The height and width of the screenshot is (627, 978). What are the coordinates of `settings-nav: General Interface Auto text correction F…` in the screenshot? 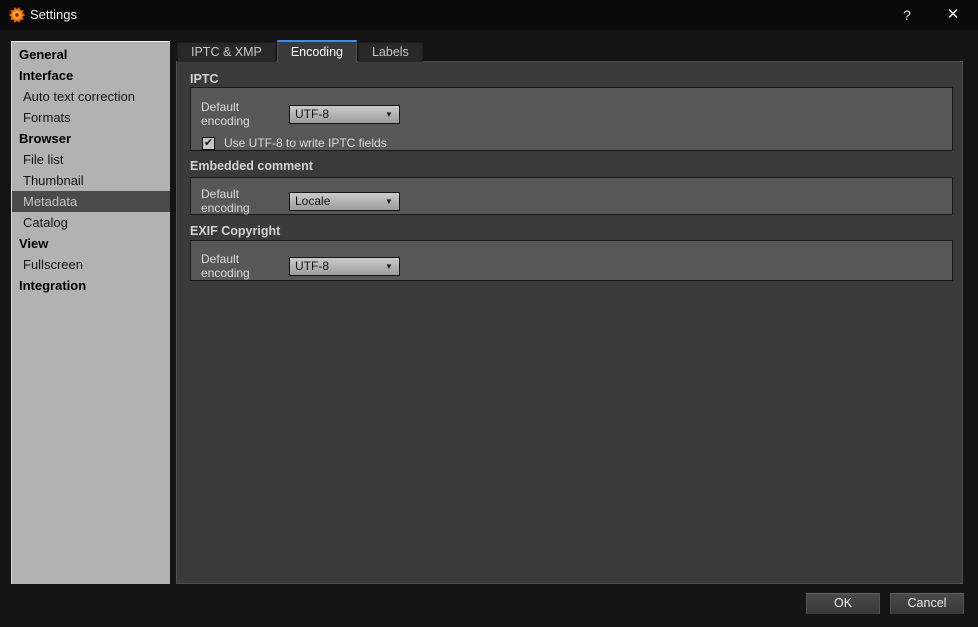 It's located at (90, 312).